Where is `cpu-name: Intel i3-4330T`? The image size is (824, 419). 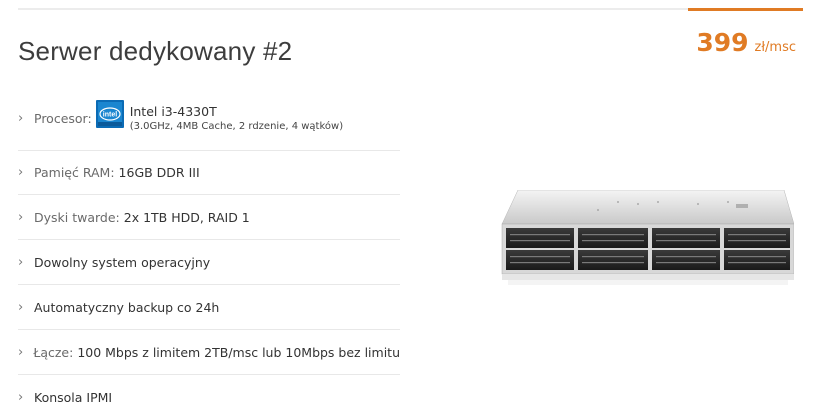
cpu-name: Intel i3-4330T is located at coordinates (173, 111).